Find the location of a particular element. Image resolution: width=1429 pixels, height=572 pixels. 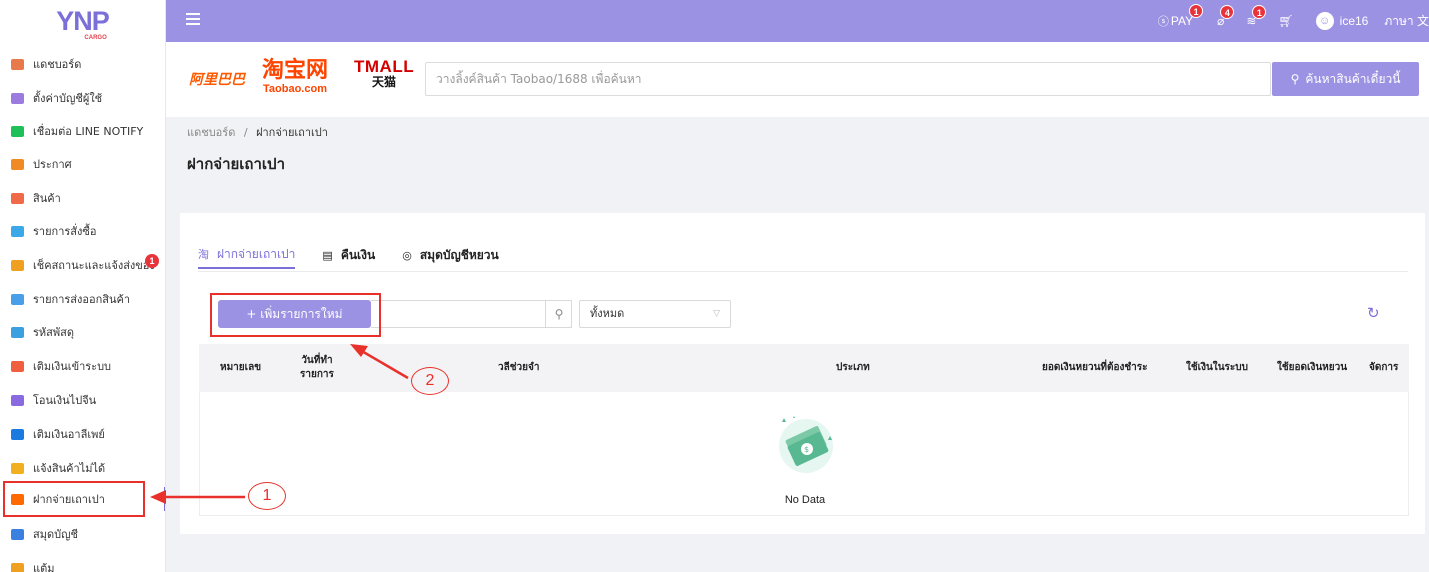

truck-icon is located at coordinates (17, 265).